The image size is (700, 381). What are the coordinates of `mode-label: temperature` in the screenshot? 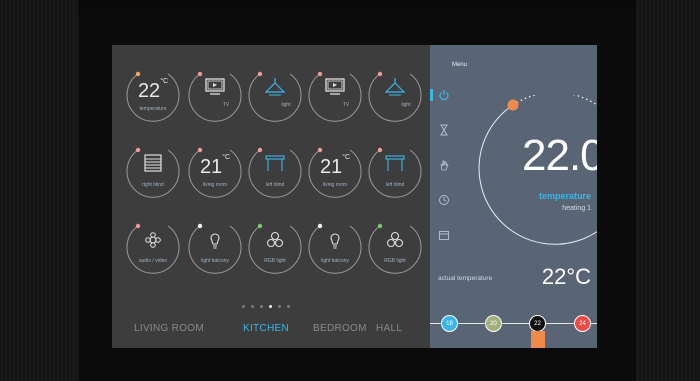 It's located at (564, 196).